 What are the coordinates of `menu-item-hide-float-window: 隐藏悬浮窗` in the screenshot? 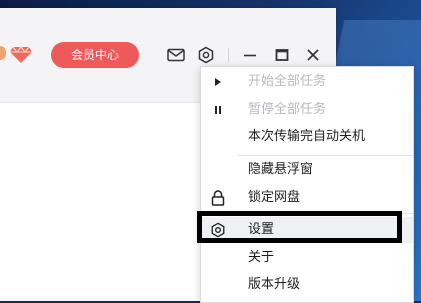 It's located at (307, 170).